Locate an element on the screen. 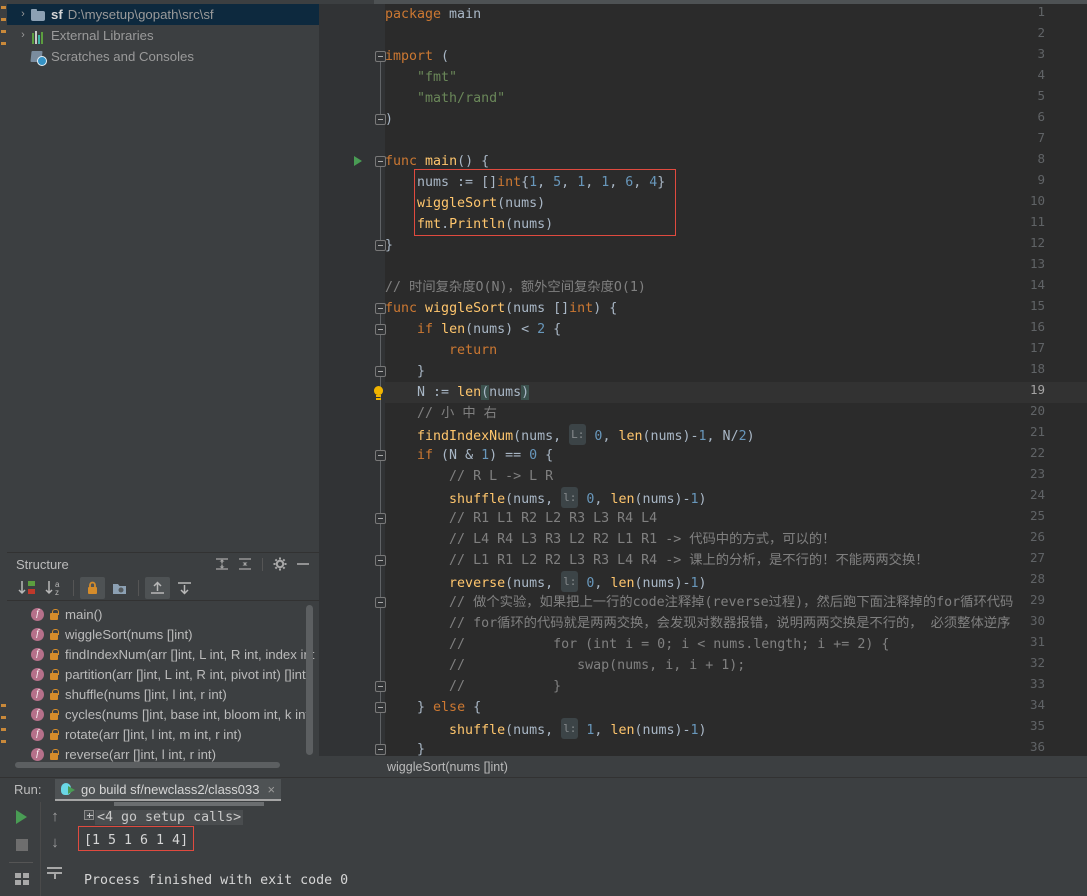  structure-toolbar: a z is located at coordinates (163, 588).